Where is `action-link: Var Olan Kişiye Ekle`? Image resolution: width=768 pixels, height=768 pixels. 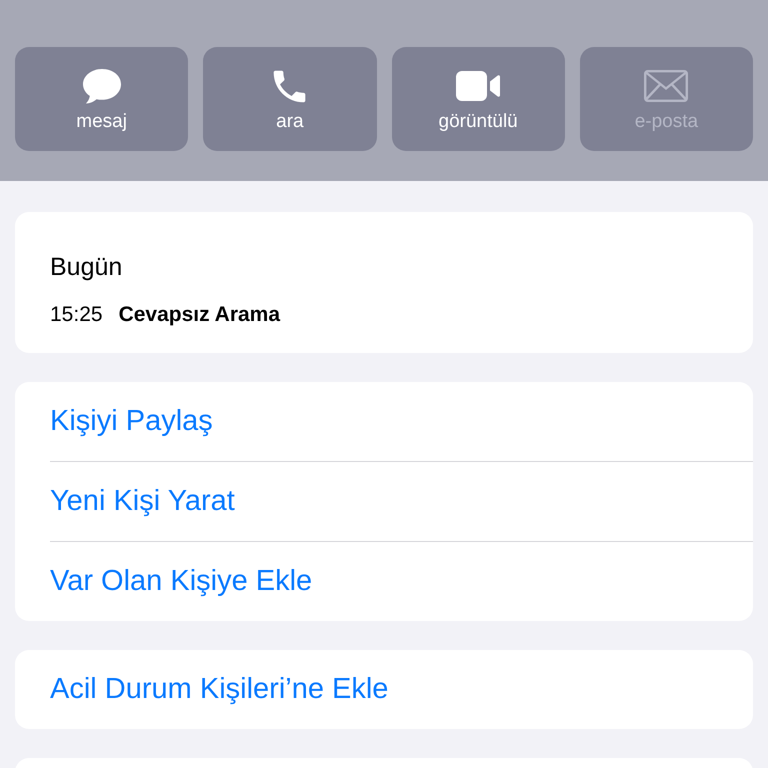 action-link: Var Olan Kişiye Ekle is located at coordinates (181, 581).